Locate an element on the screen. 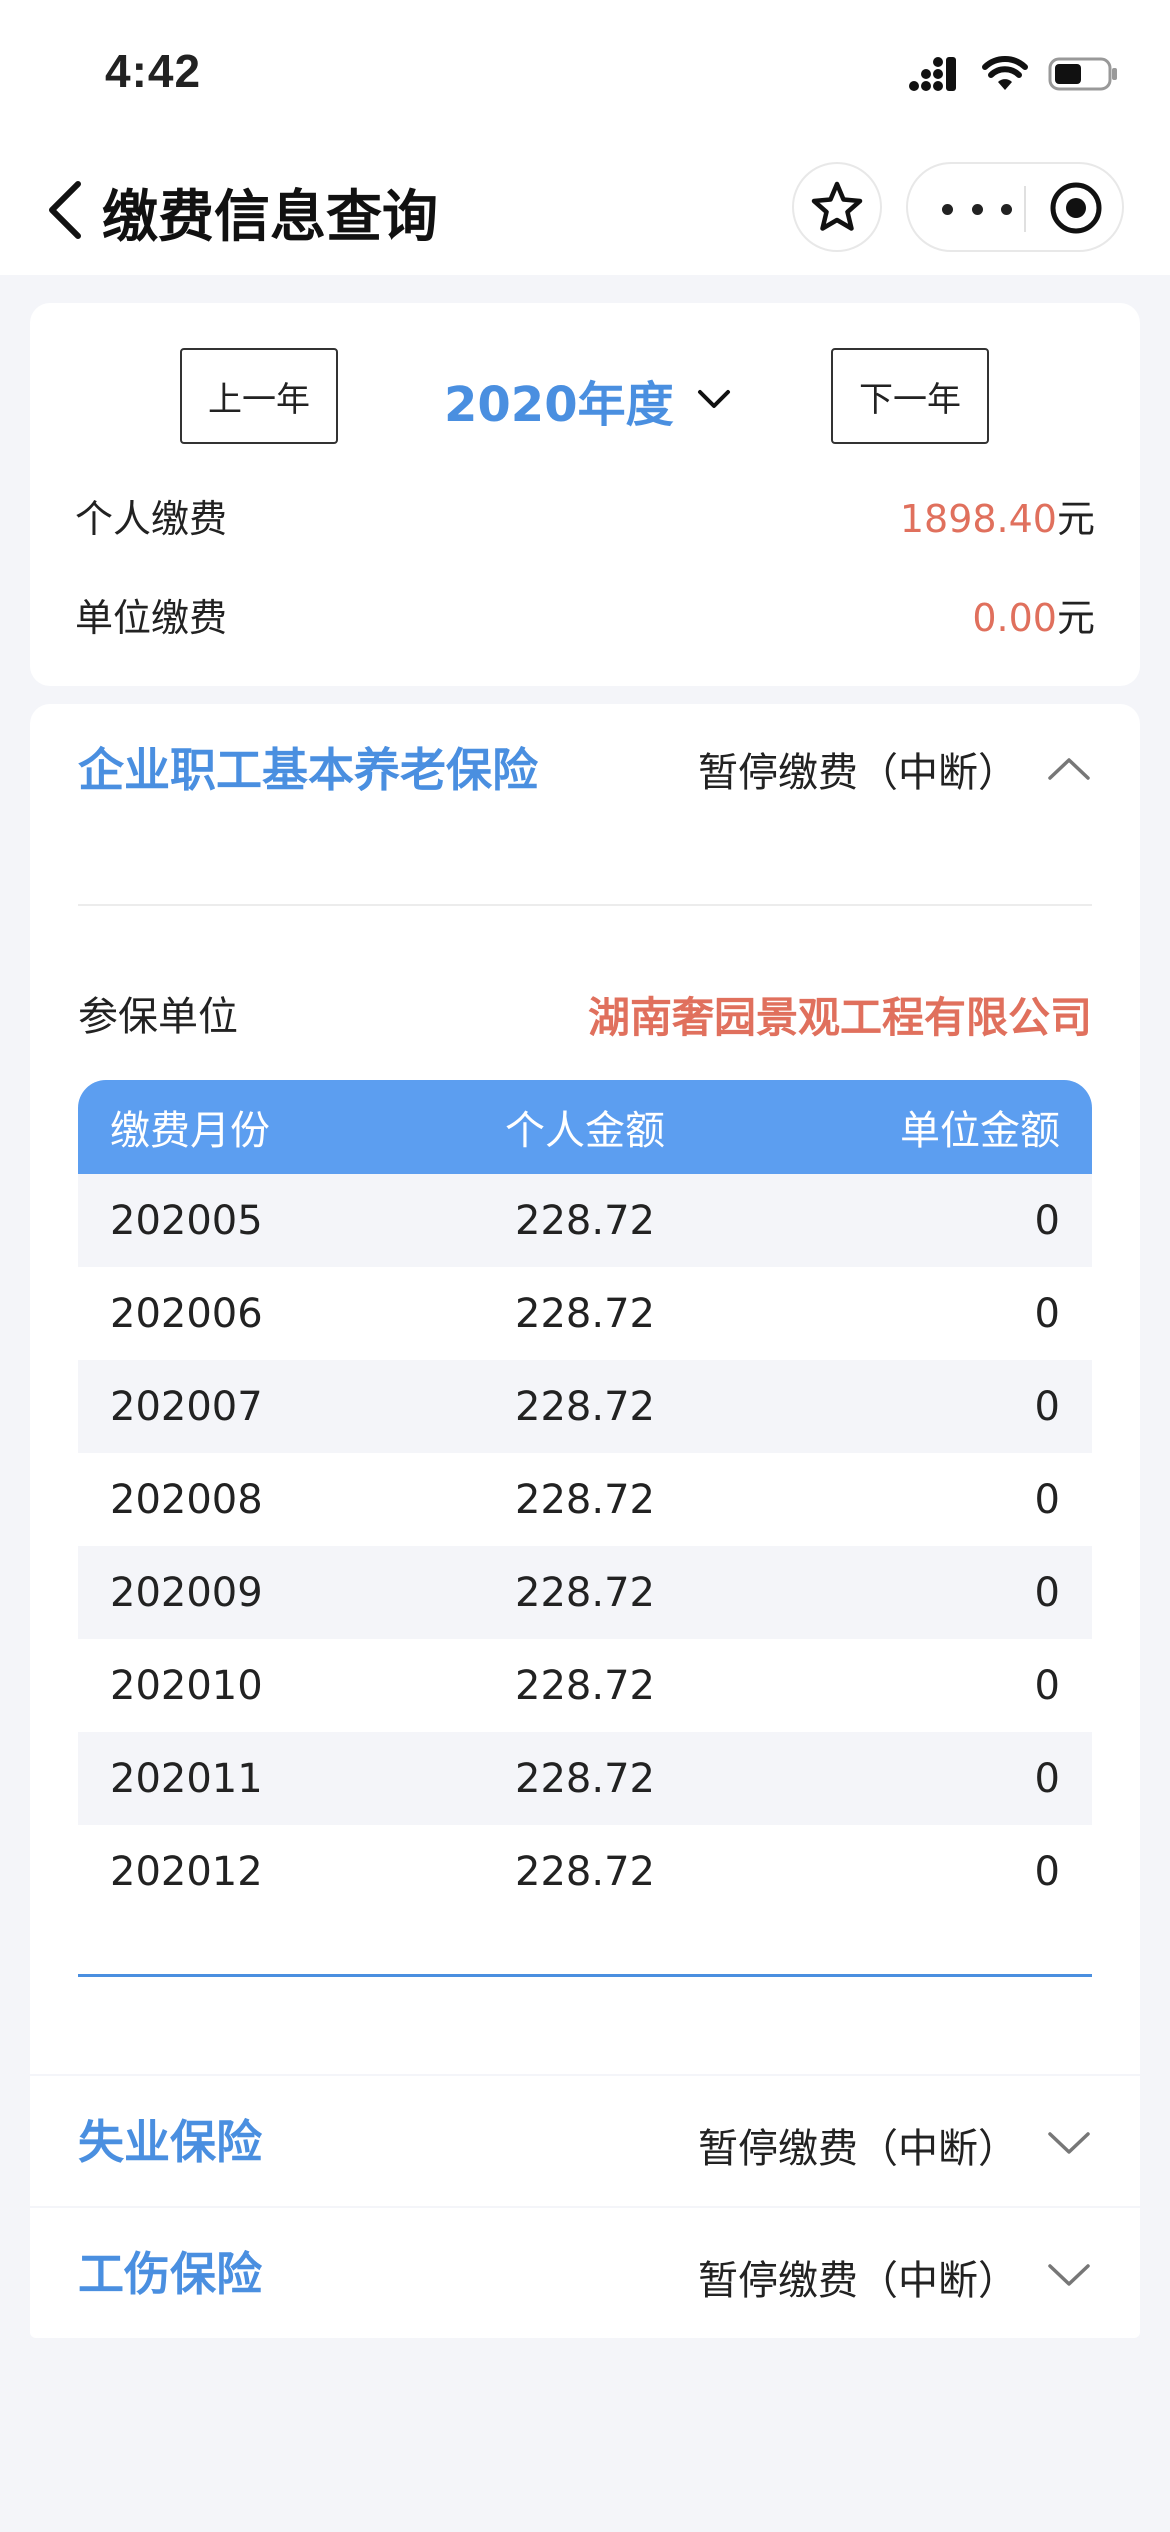 This screenshot has height=2532, width=1170. table-row: 202009 228.72 0 is located at coordinates (585, 1592).